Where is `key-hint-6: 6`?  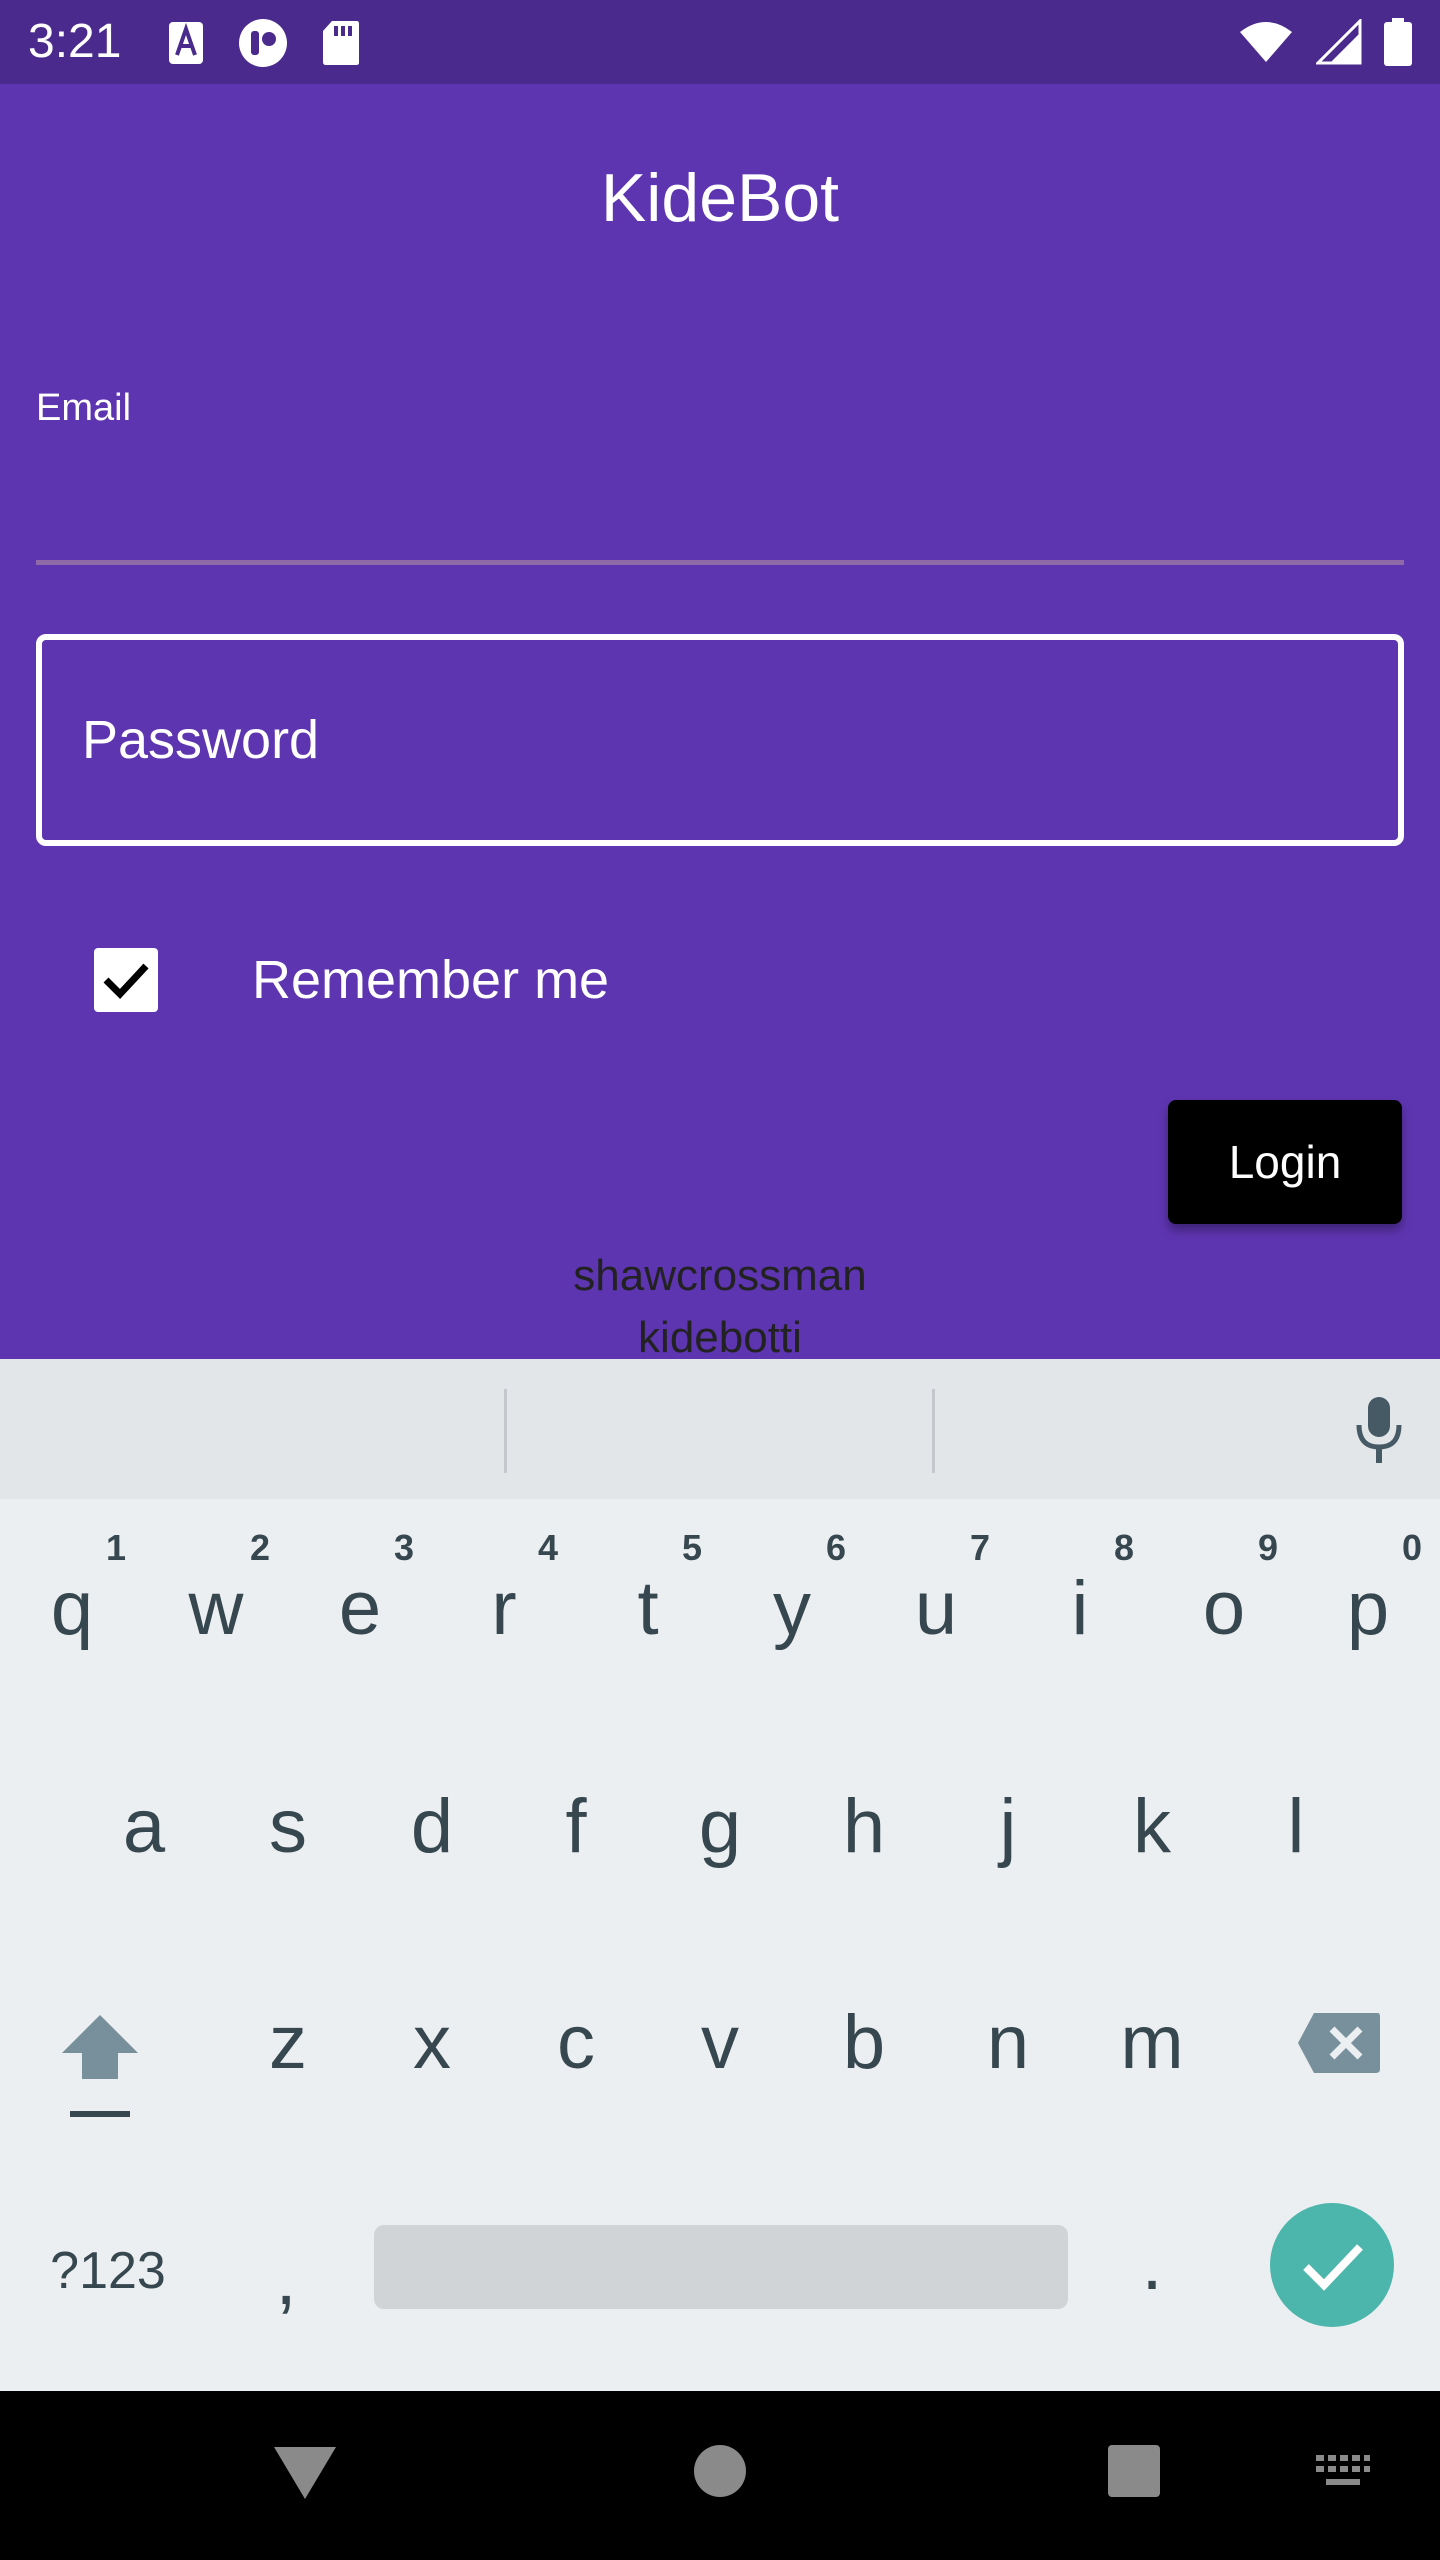 key-hint-6: 6 is located at coordinates (836, 1547).